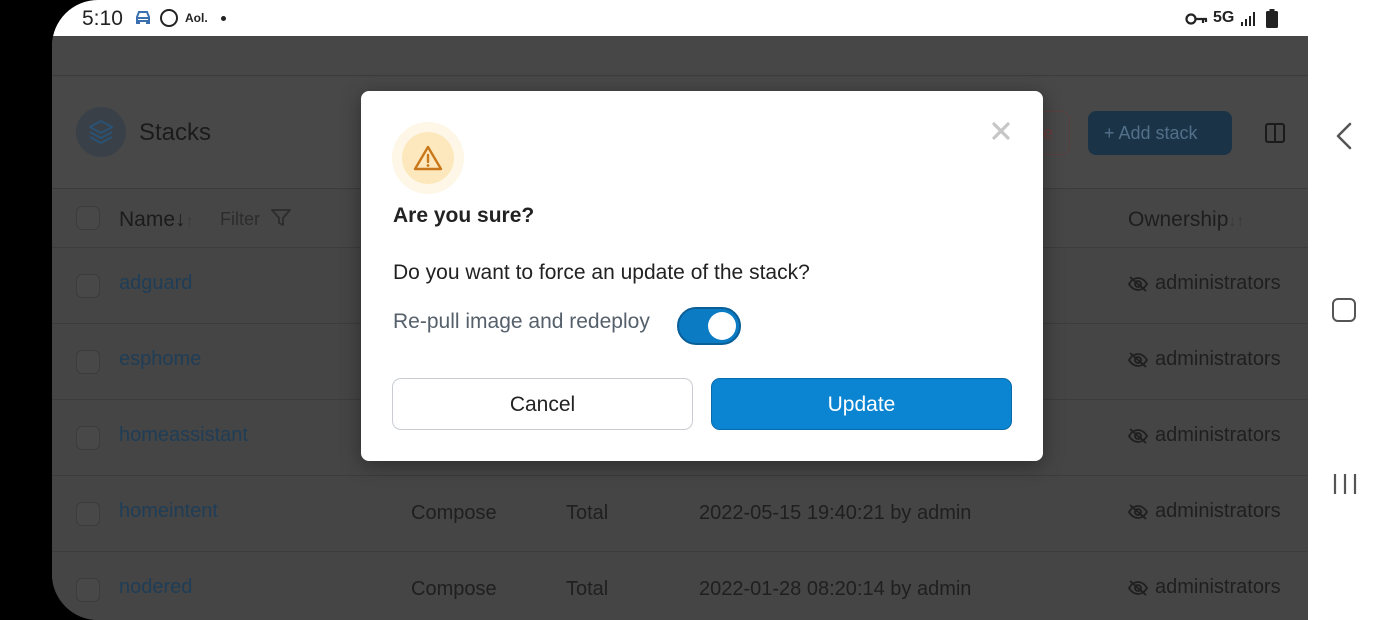  What do you see at coordinates (168, 511) in the screenshot?
I see `stack-name-link: homeintent` at bounding box center [168, 511].